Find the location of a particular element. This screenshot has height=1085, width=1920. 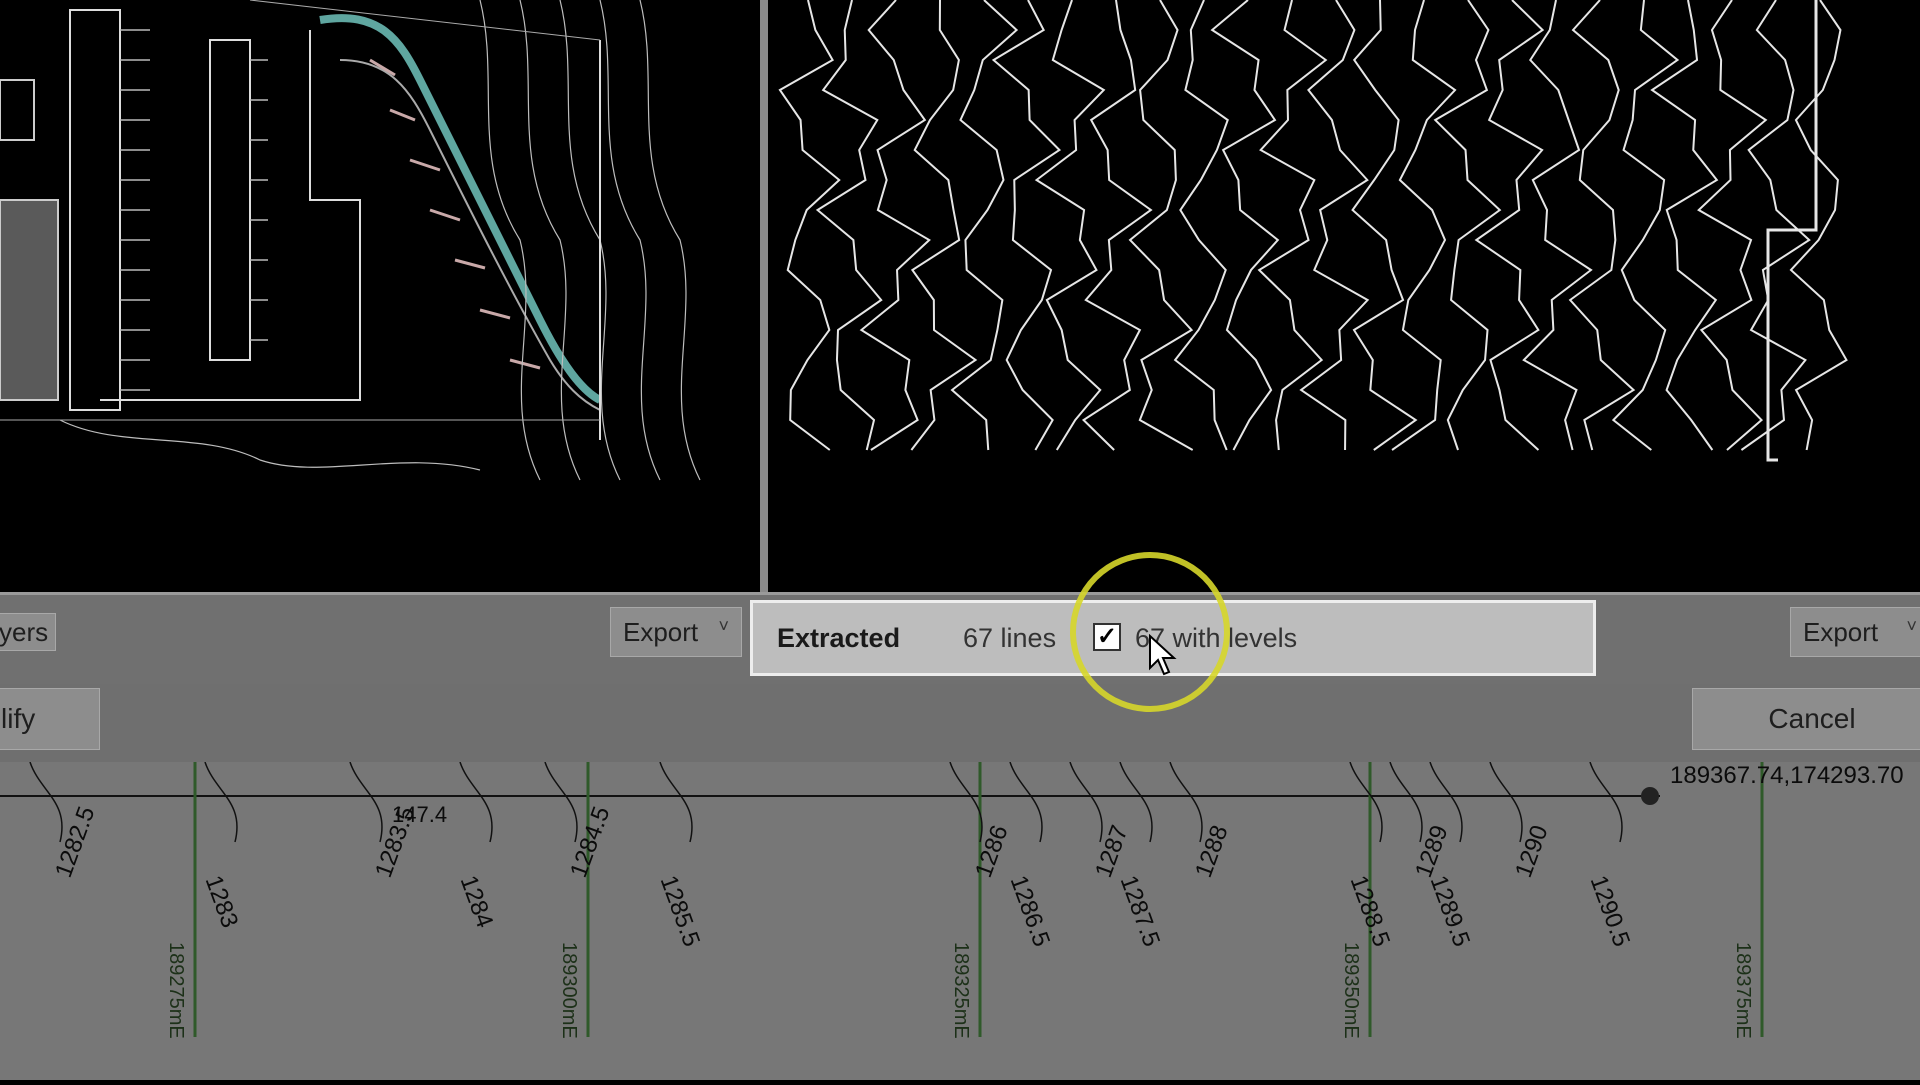

export-dropdown-left: Export ˅ is located at coordinates (676, 632).